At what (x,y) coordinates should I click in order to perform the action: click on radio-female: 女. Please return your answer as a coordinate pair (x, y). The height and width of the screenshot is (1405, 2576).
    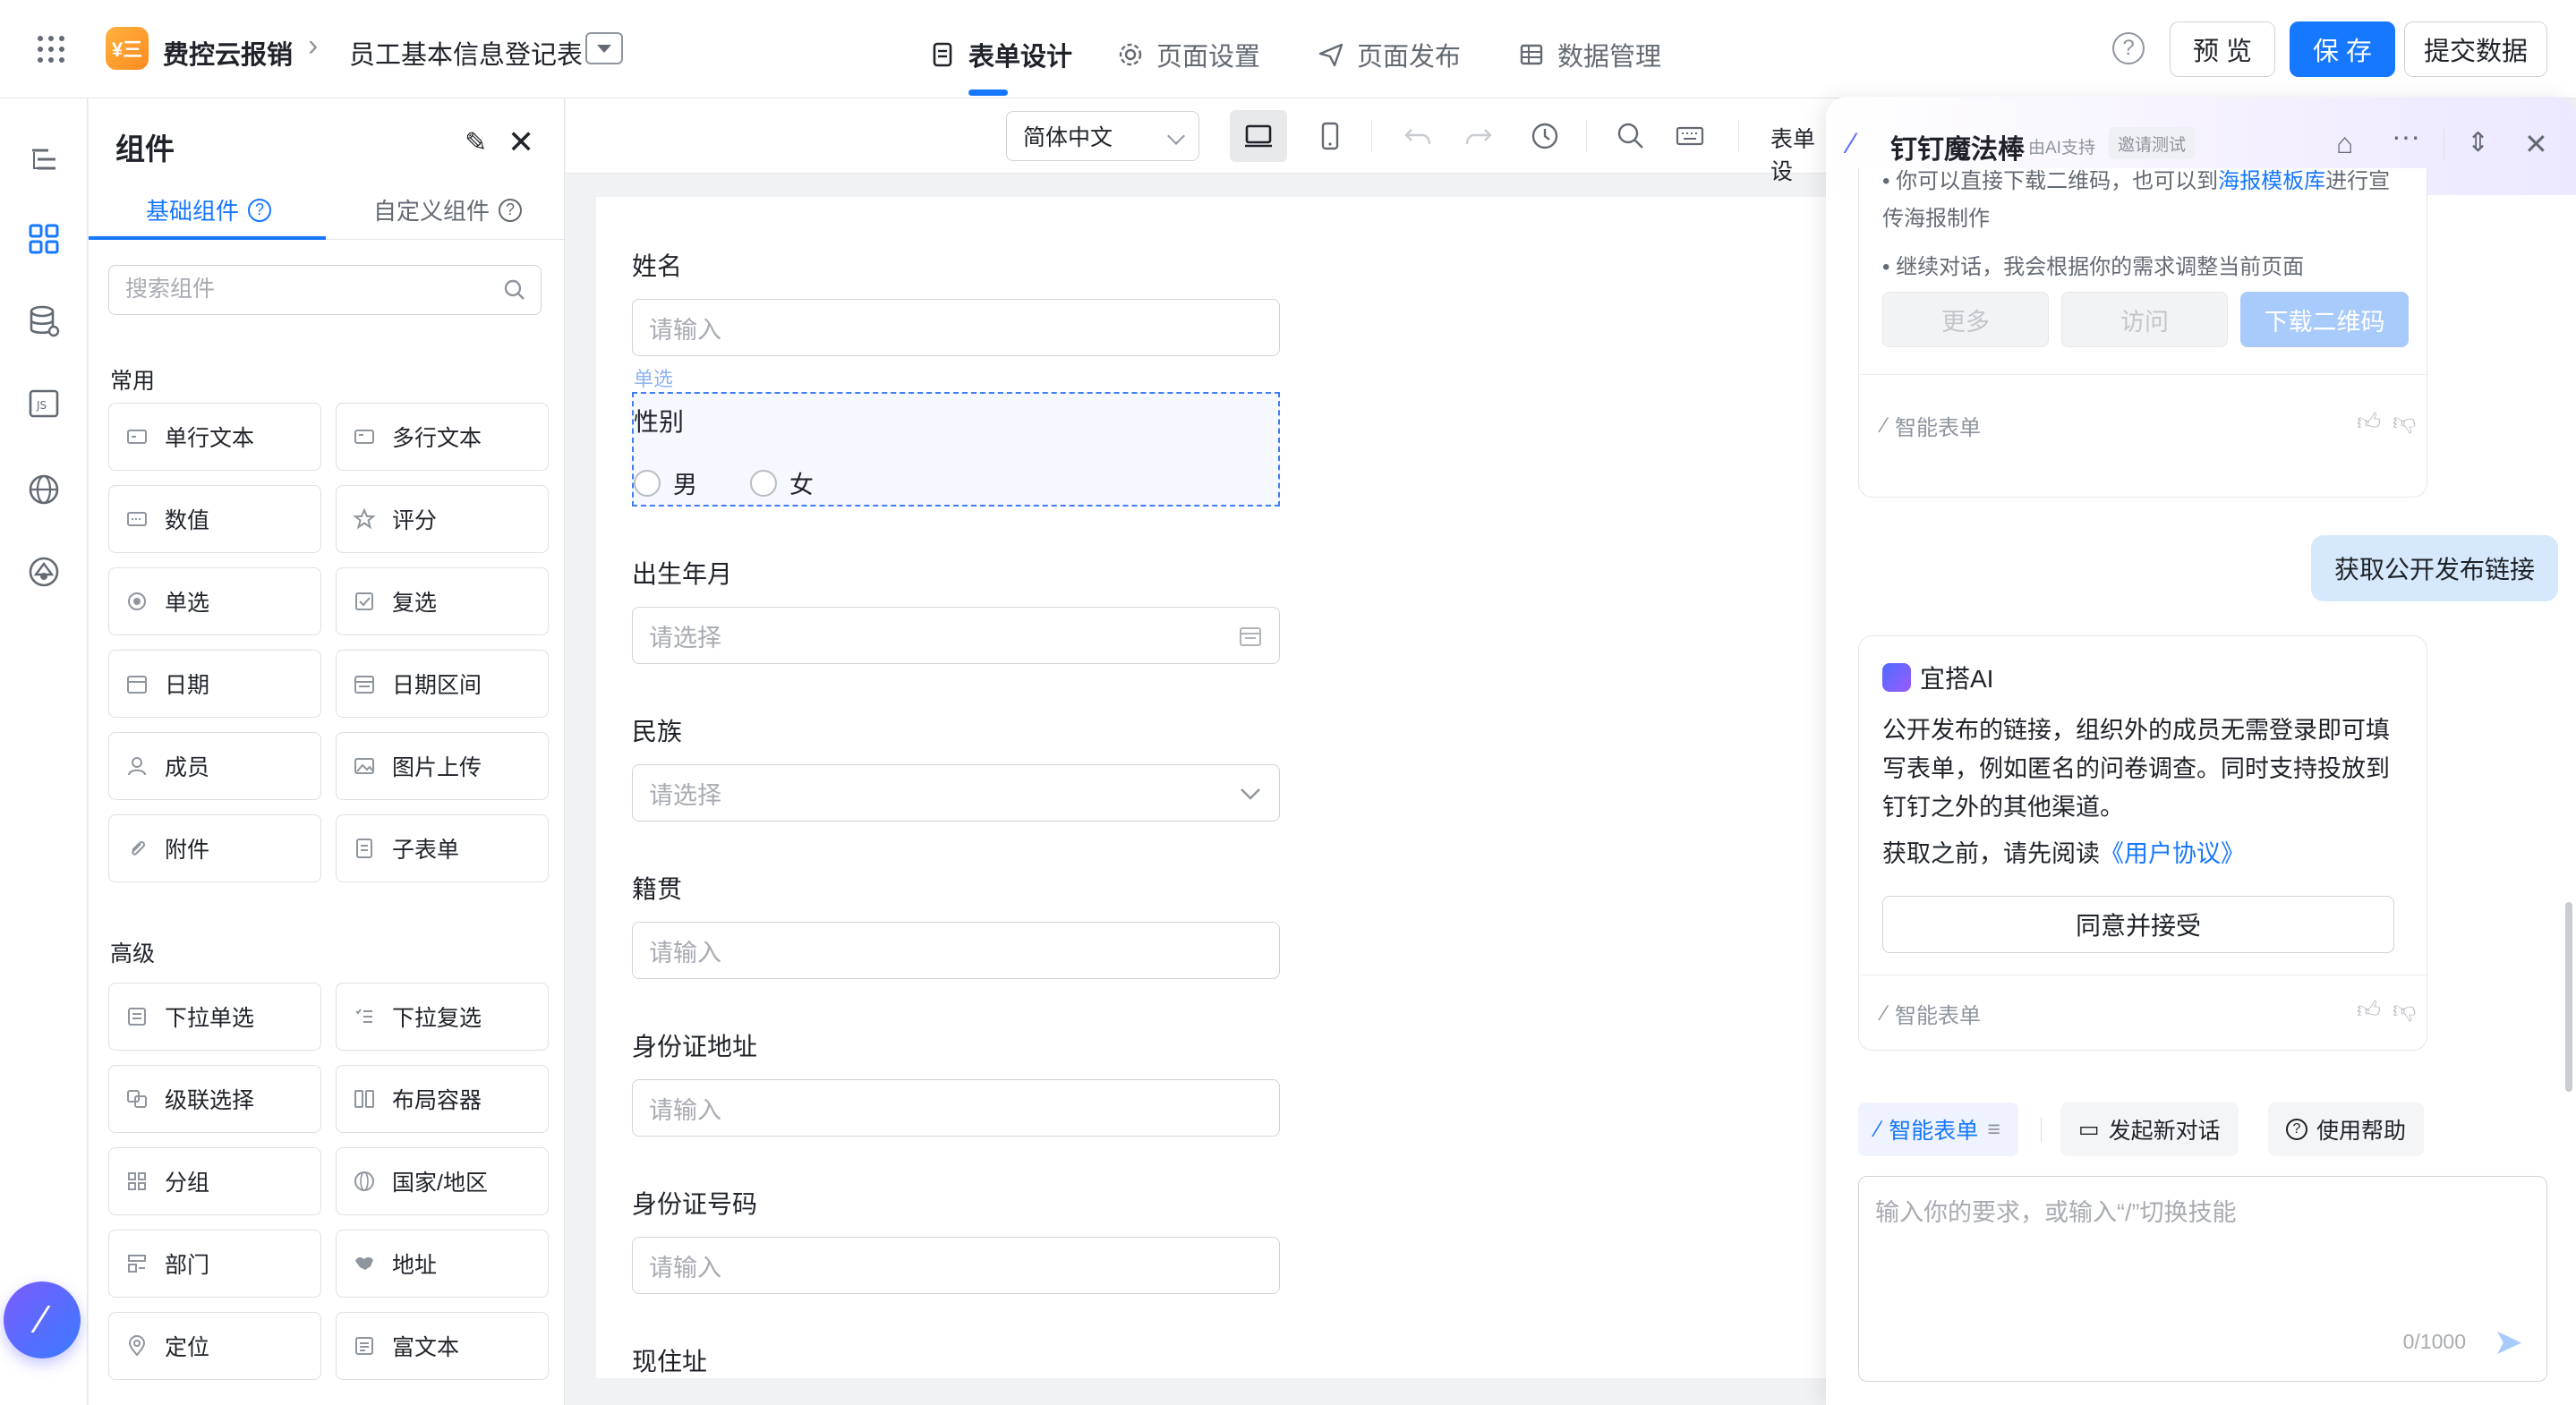
    Looking at the image, I should click on (782, 482).